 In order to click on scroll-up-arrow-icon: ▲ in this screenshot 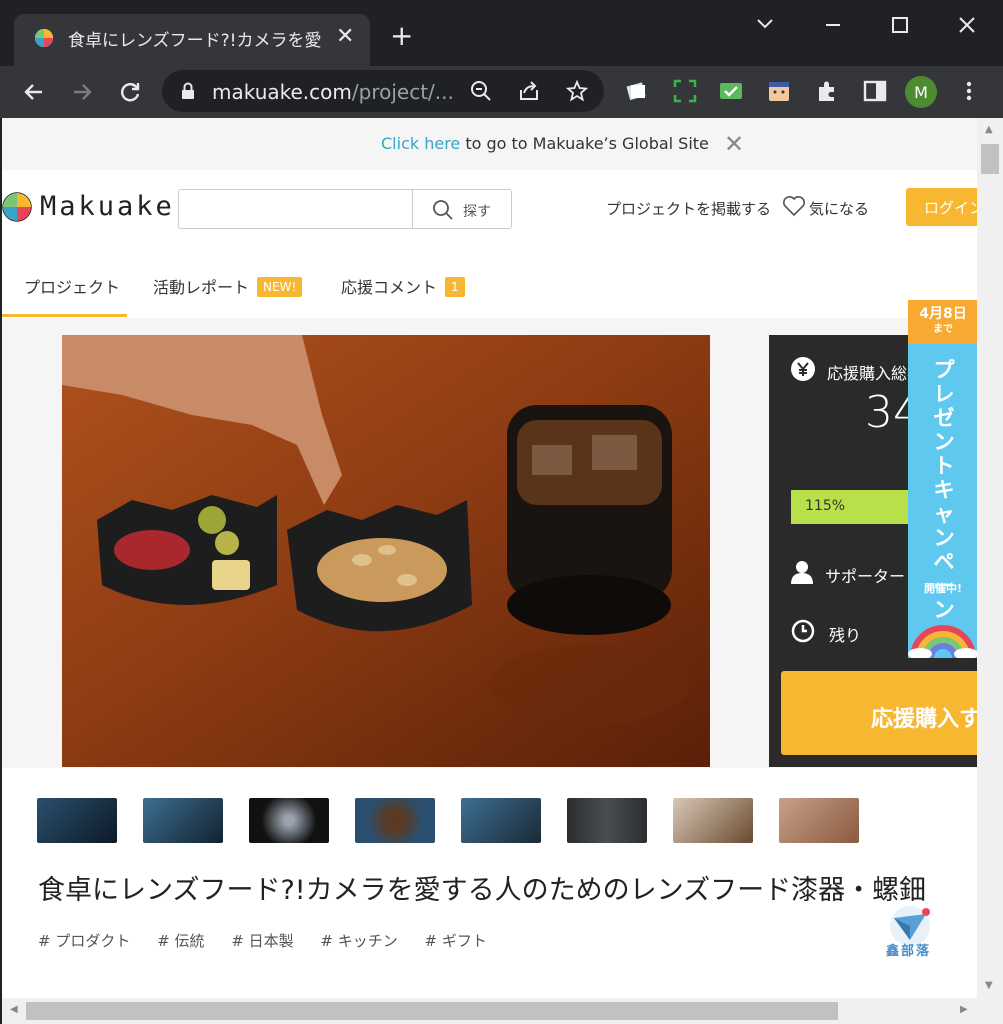, I will do `click(989, 129)`.